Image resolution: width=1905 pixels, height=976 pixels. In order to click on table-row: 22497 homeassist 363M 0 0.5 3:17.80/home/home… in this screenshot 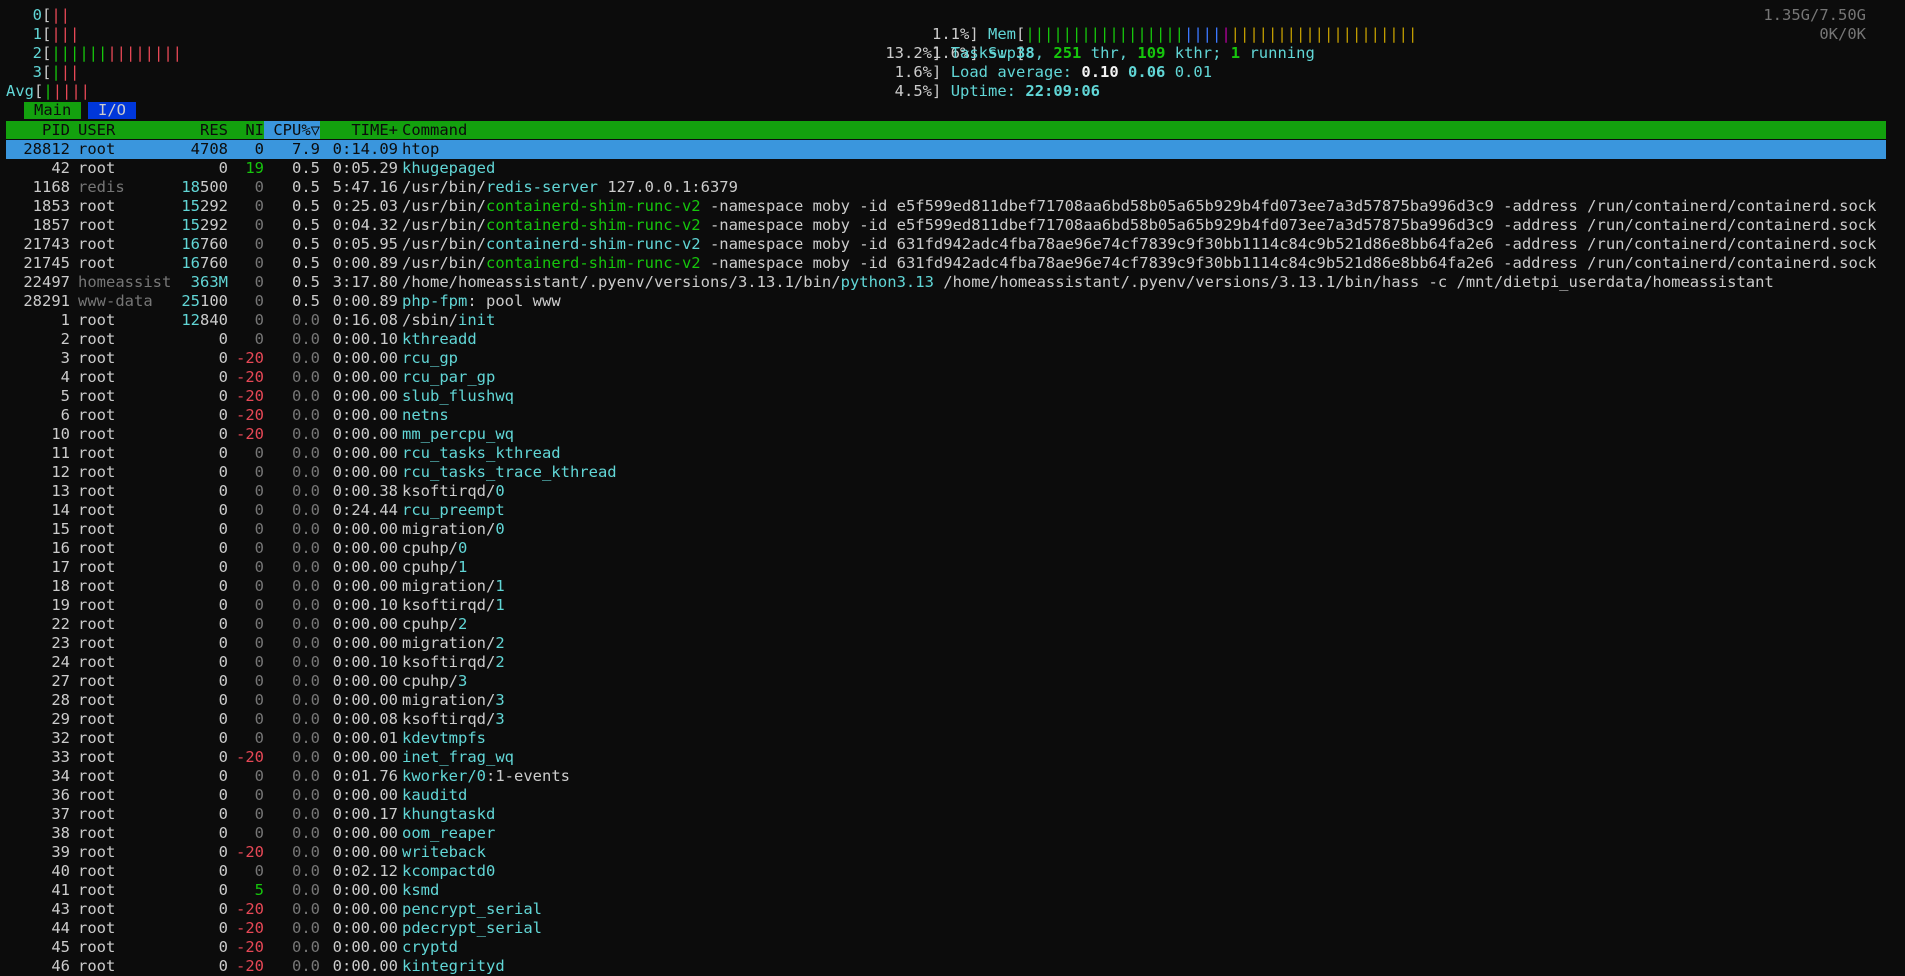, I will do `click(946, 282)`.